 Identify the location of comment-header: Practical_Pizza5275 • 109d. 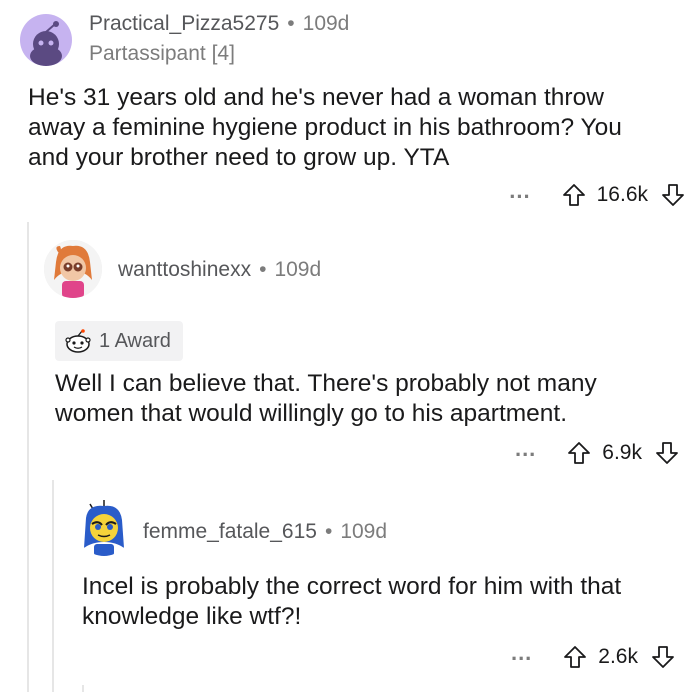
(219, 24).